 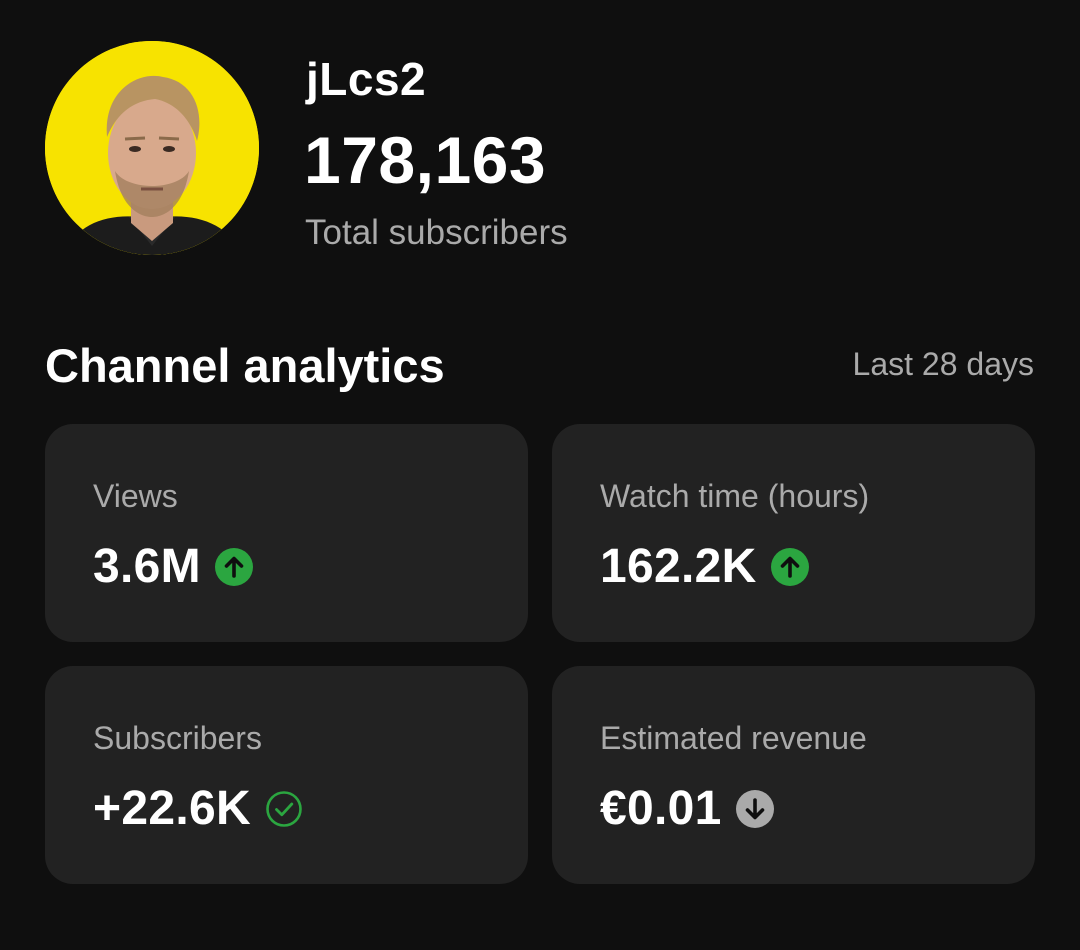 What do you see at coordinates (366, 79) in the screenshot?
I see `channel-name: jLcs2` at bounding box center [366, 79].